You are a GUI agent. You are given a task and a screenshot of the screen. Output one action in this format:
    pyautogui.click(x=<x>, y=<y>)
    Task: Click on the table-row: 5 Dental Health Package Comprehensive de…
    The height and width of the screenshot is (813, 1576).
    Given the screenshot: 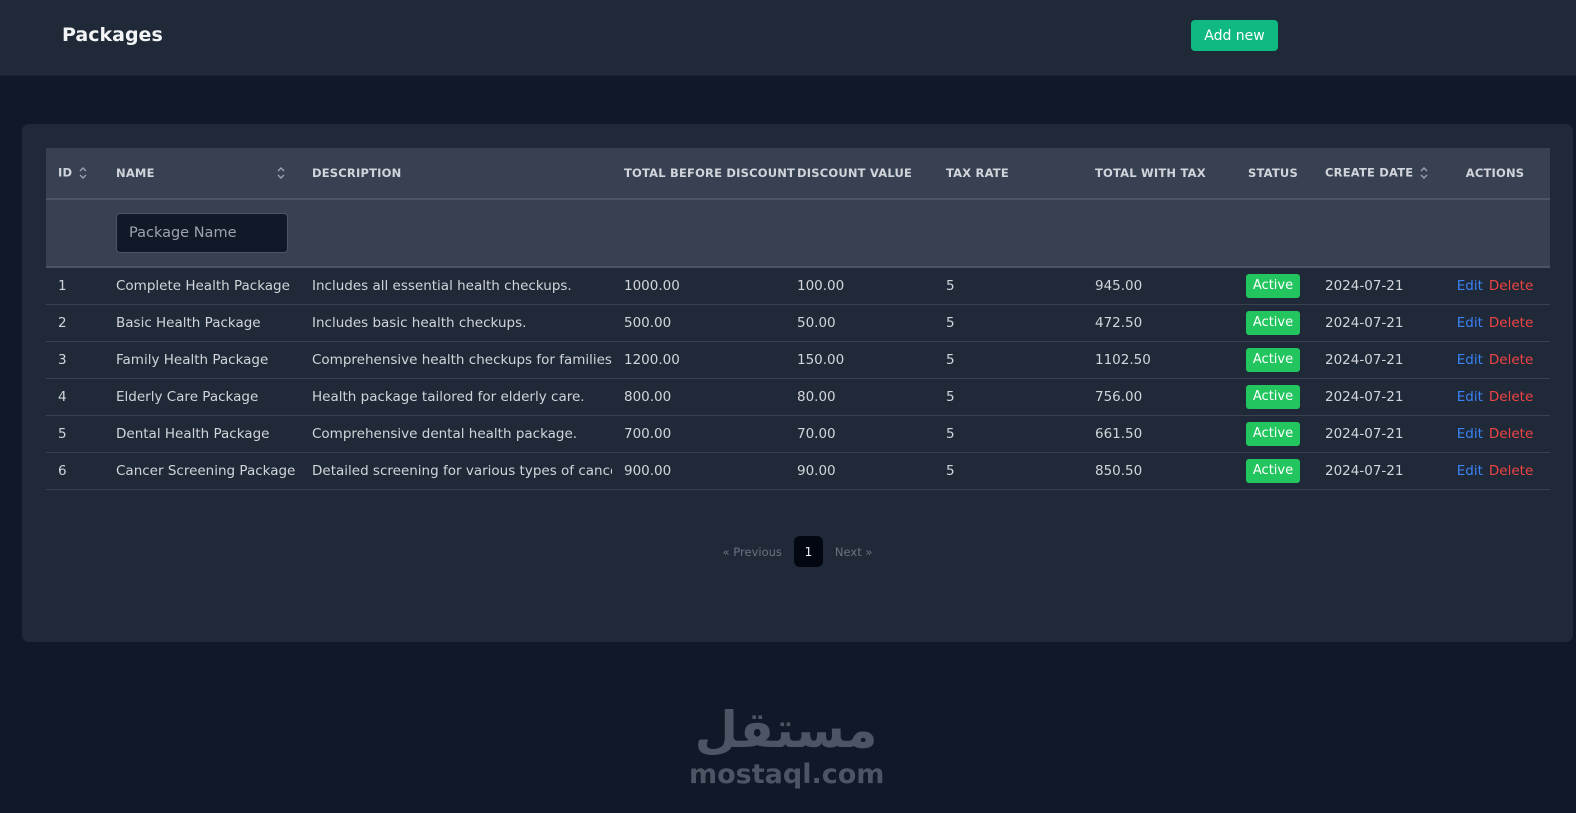 What is the action you would take?
    pyautogui.click(x=798, y=433)
    